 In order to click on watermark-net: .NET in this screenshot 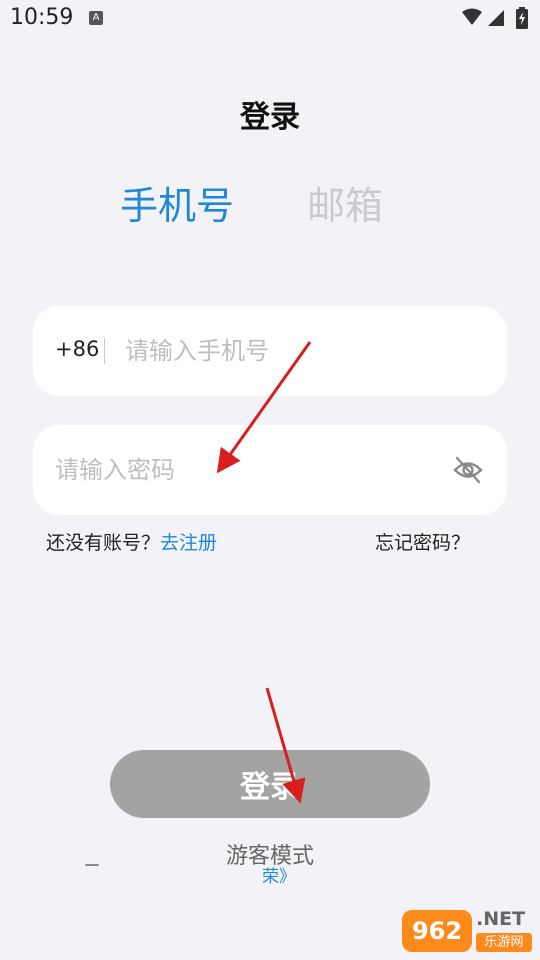, I will do `click(501, 919)`.